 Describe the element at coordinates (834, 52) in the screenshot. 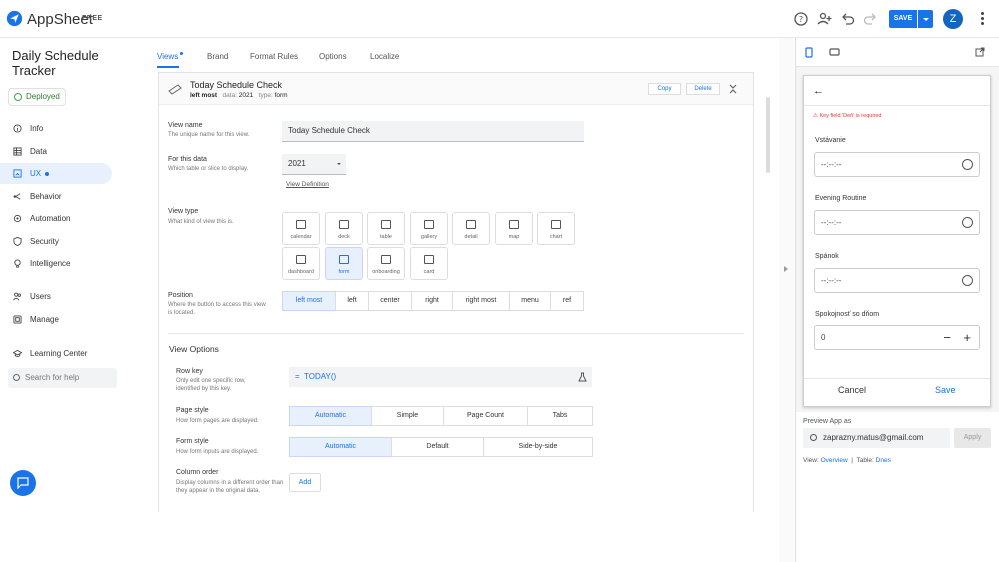

I see `tablet-icon` at that location.